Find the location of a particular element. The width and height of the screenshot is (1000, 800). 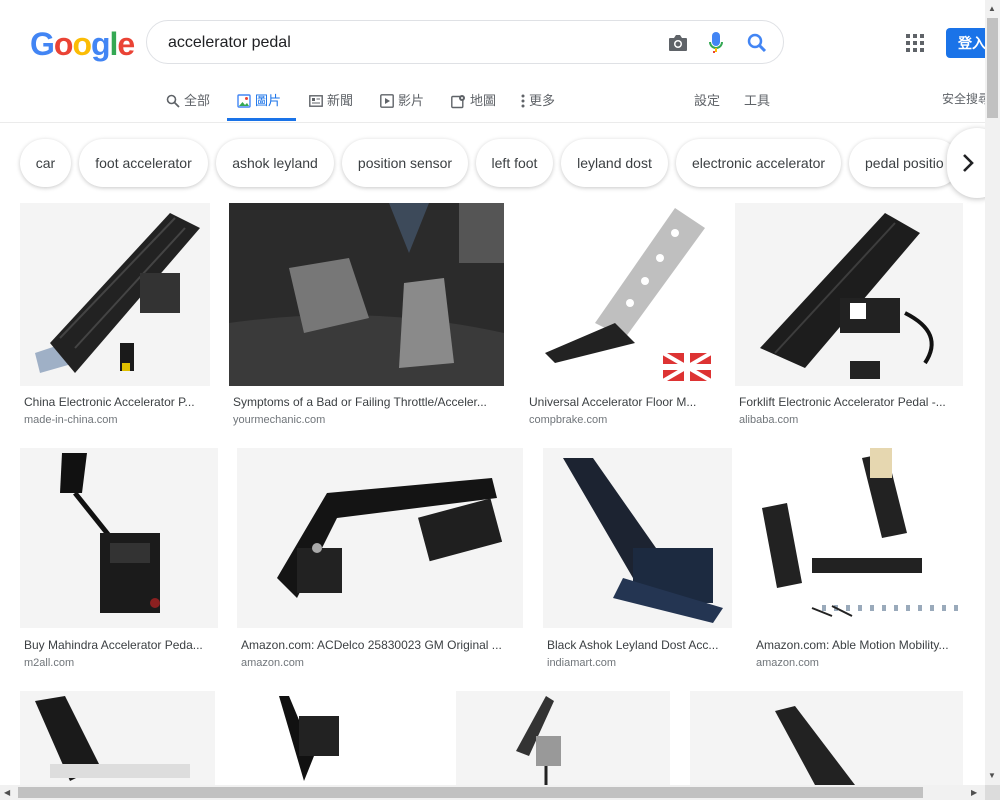

chip-ashok-leyland: ashok leyland is located at coordinates (275, 163).